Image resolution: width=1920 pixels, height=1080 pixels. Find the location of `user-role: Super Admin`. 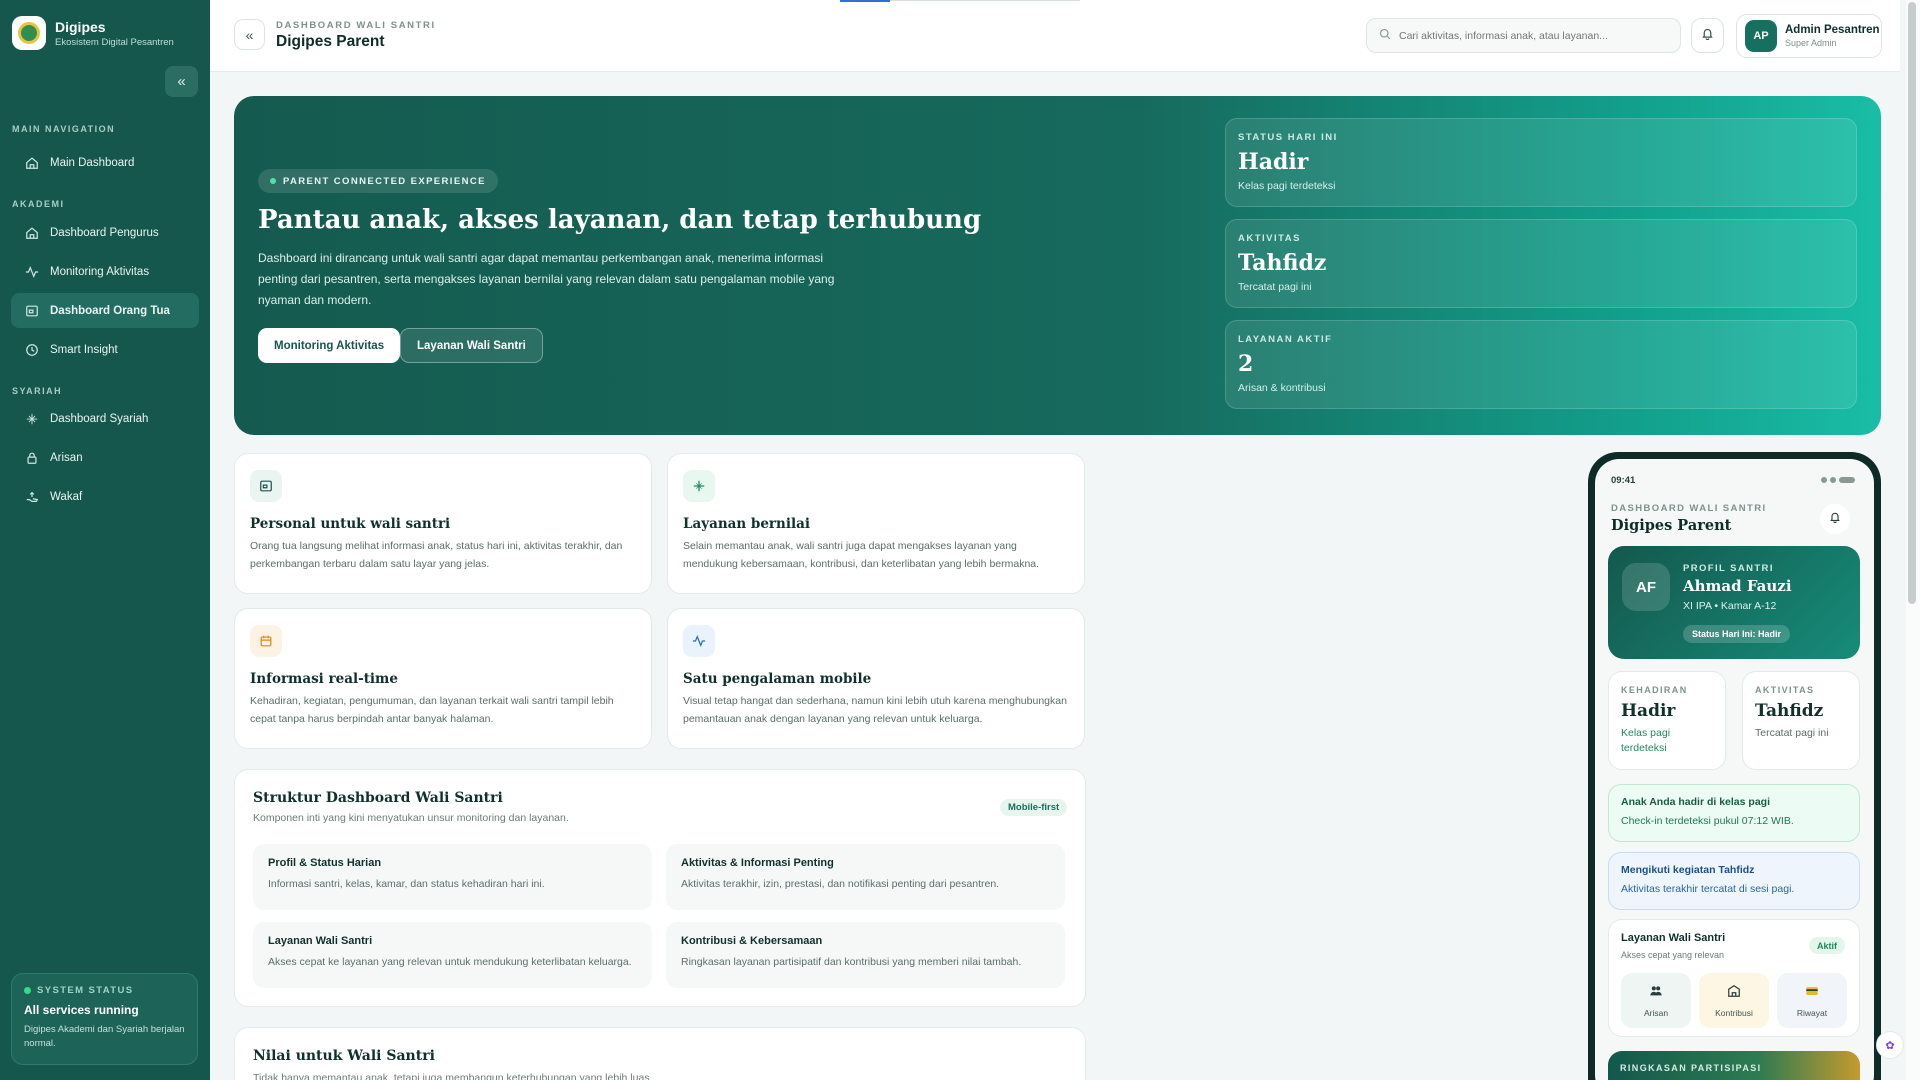

user-role: Super Admin is located at coordinates (1811, 43).